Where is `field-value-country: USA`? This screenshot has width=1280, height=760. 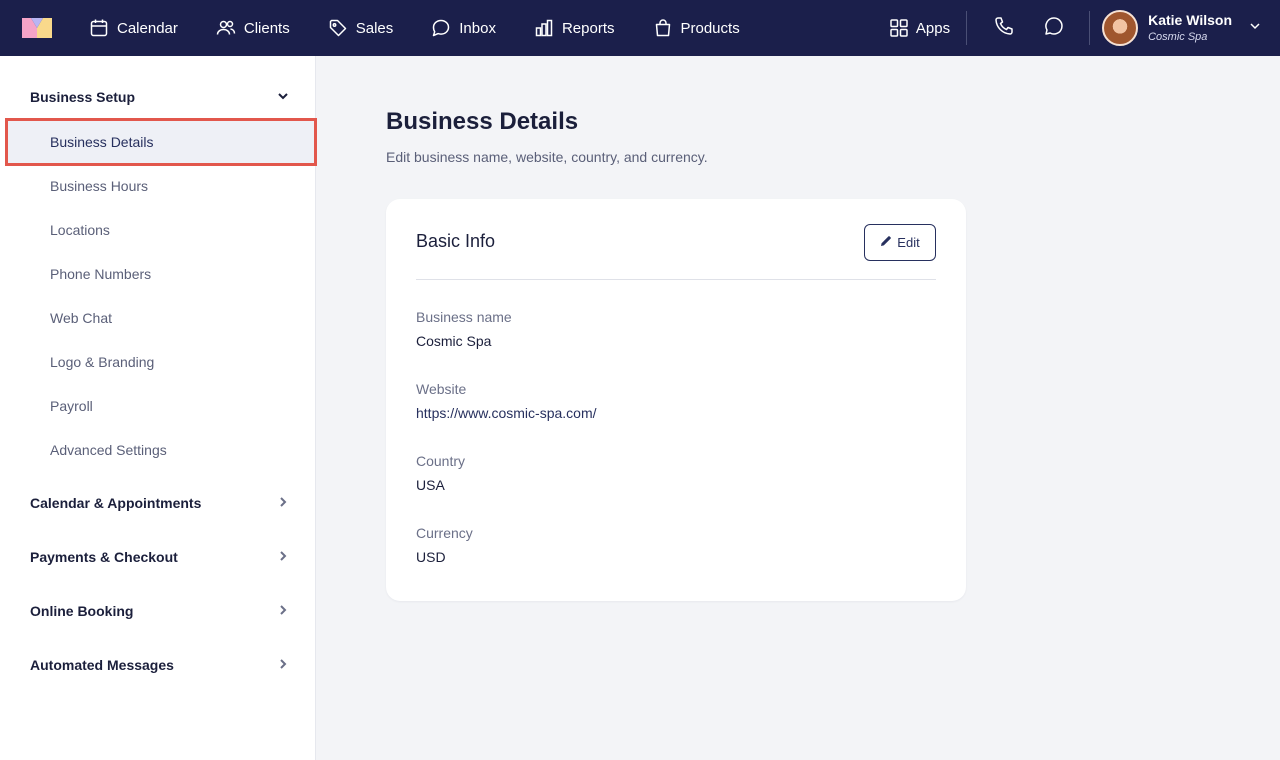
field-value-country: USA is located at coordinates (430, 485).